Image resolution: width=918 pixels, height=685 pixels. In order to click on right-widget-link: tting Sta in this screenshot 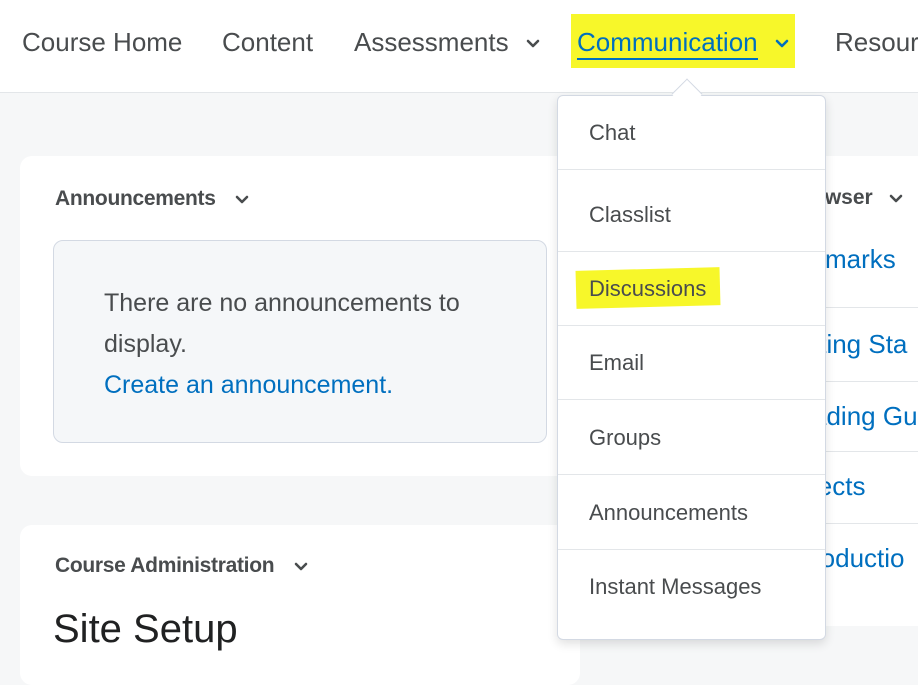, I will do `click(859, 344)`.